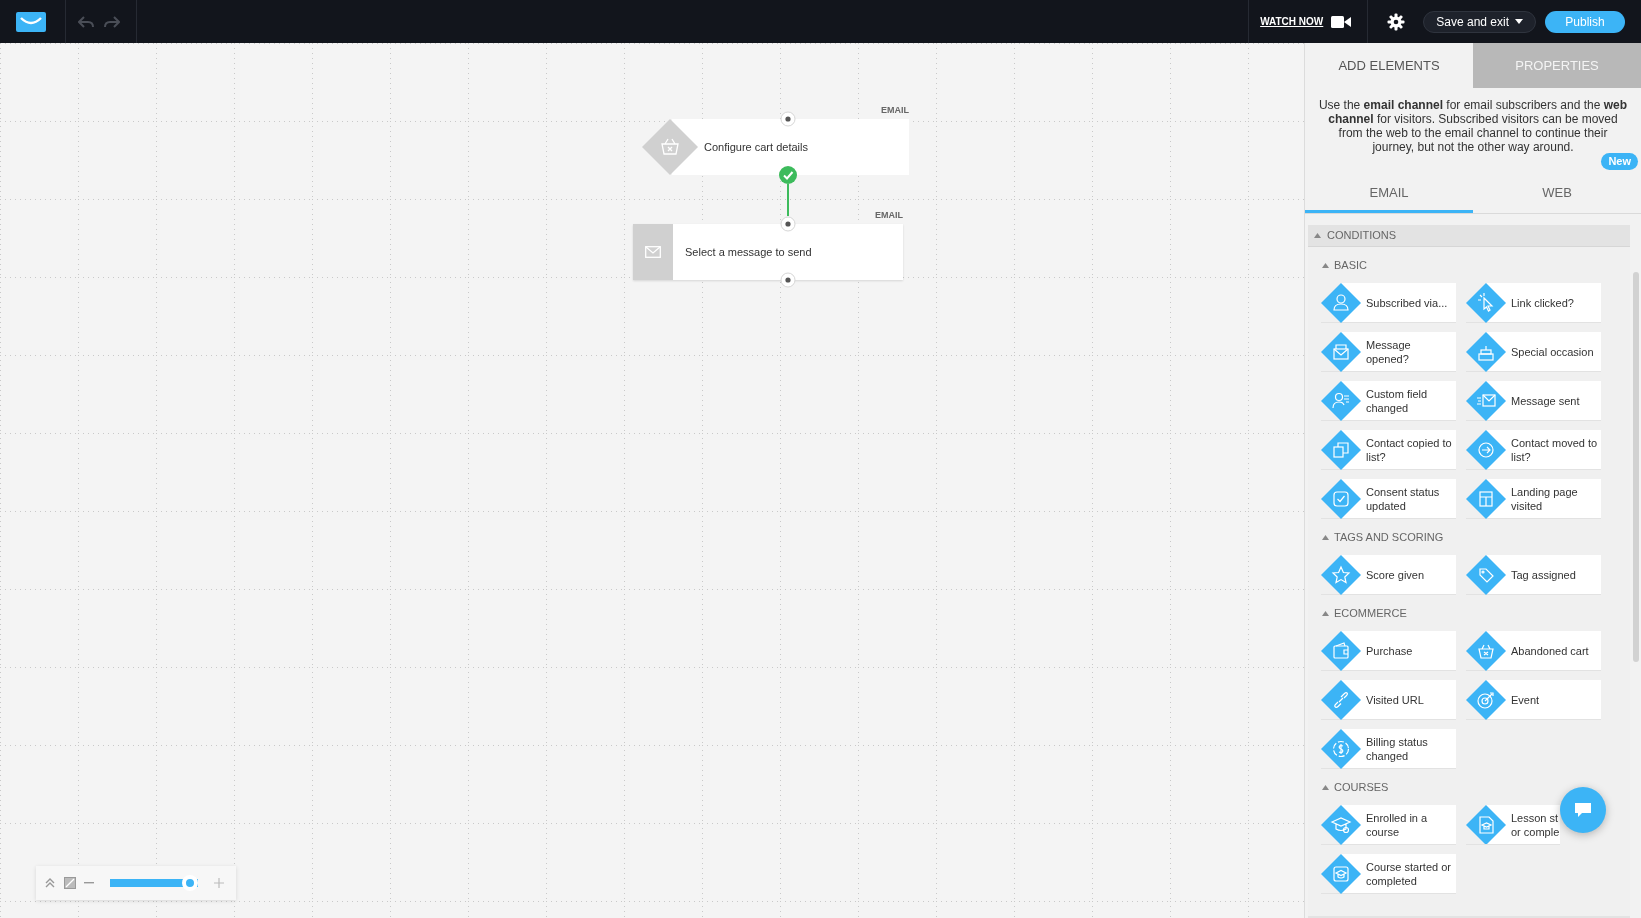 The image size is (1641, 918). What do you see at coordinates (1533, 352) in the screenshot?
I see `element-card: Special occasion` at bounding box center [1533, 352].